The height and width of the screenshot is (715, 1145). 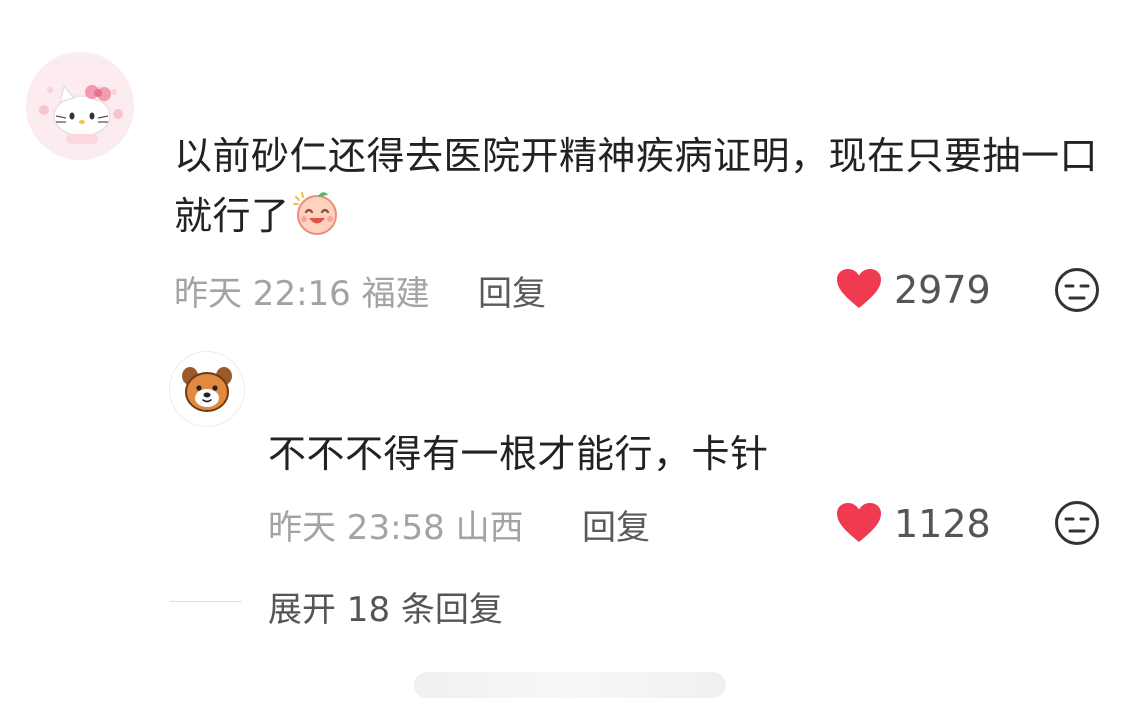 I want to click on comment-like-button, so click(x=859, y=291).